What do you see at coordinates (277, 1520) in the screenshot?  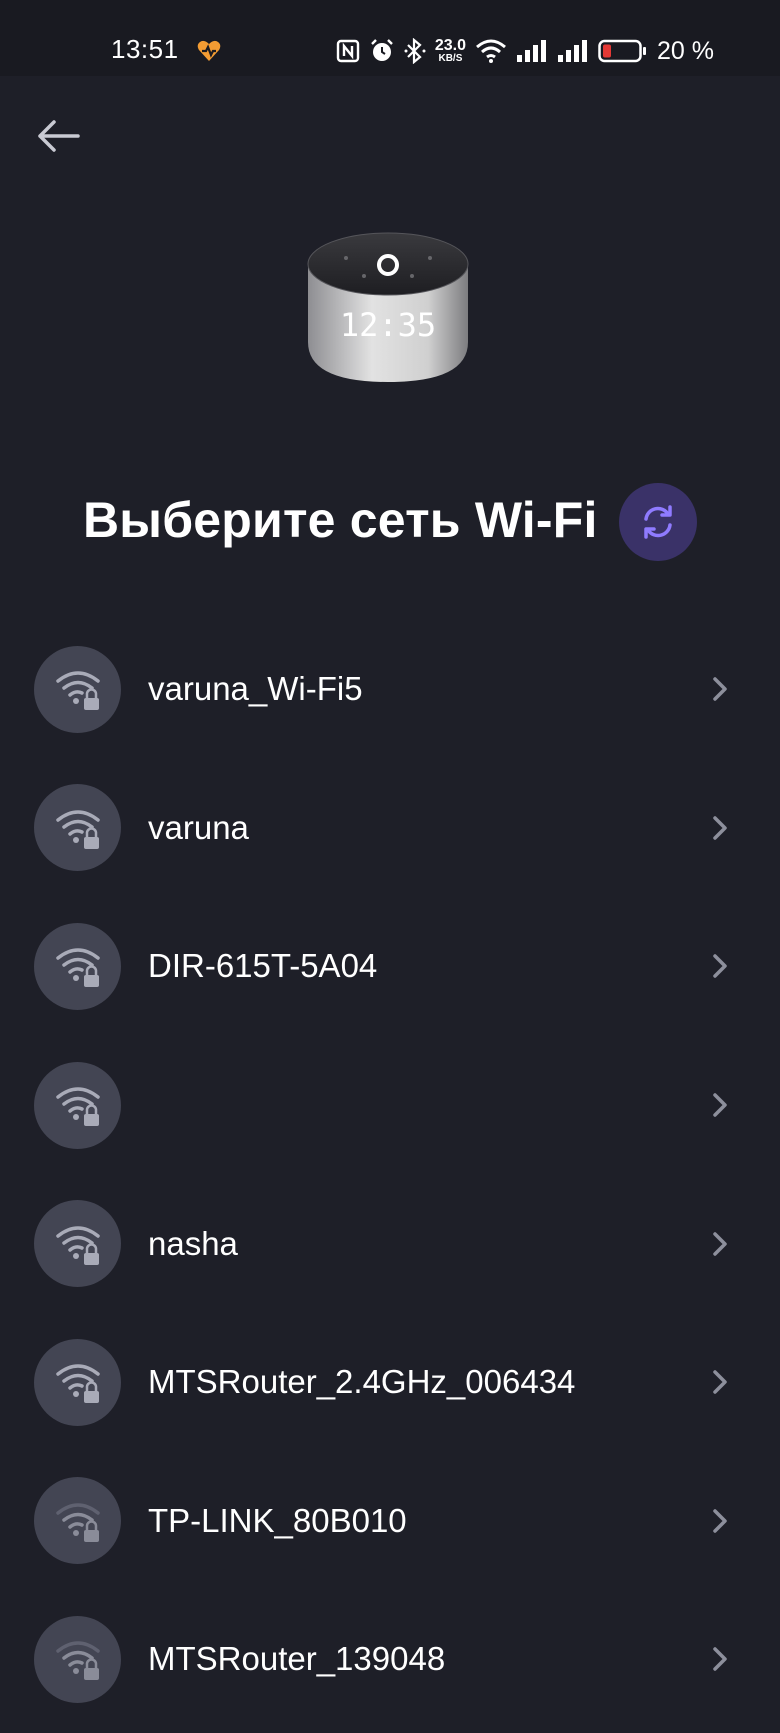 I see `network-name: TP-LINK_80B010` at bounding box center [277, 1520].